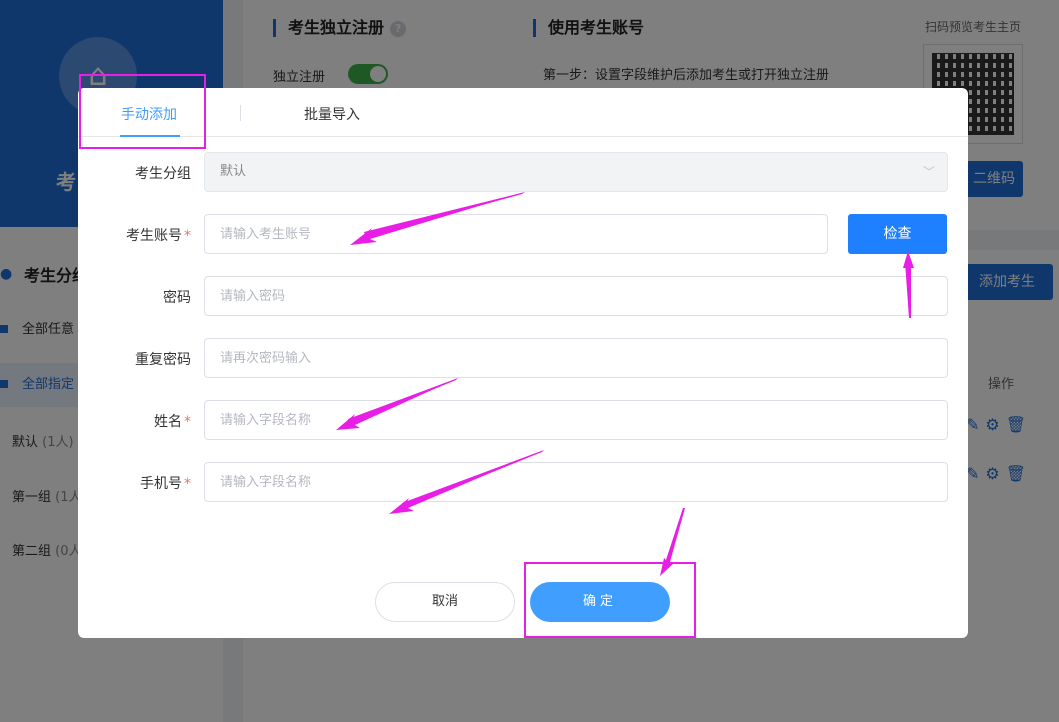  What do you see at coordinates (576, 358) in the screenshot?
I see `repeat-password-input` at bounding box center [576, 358].